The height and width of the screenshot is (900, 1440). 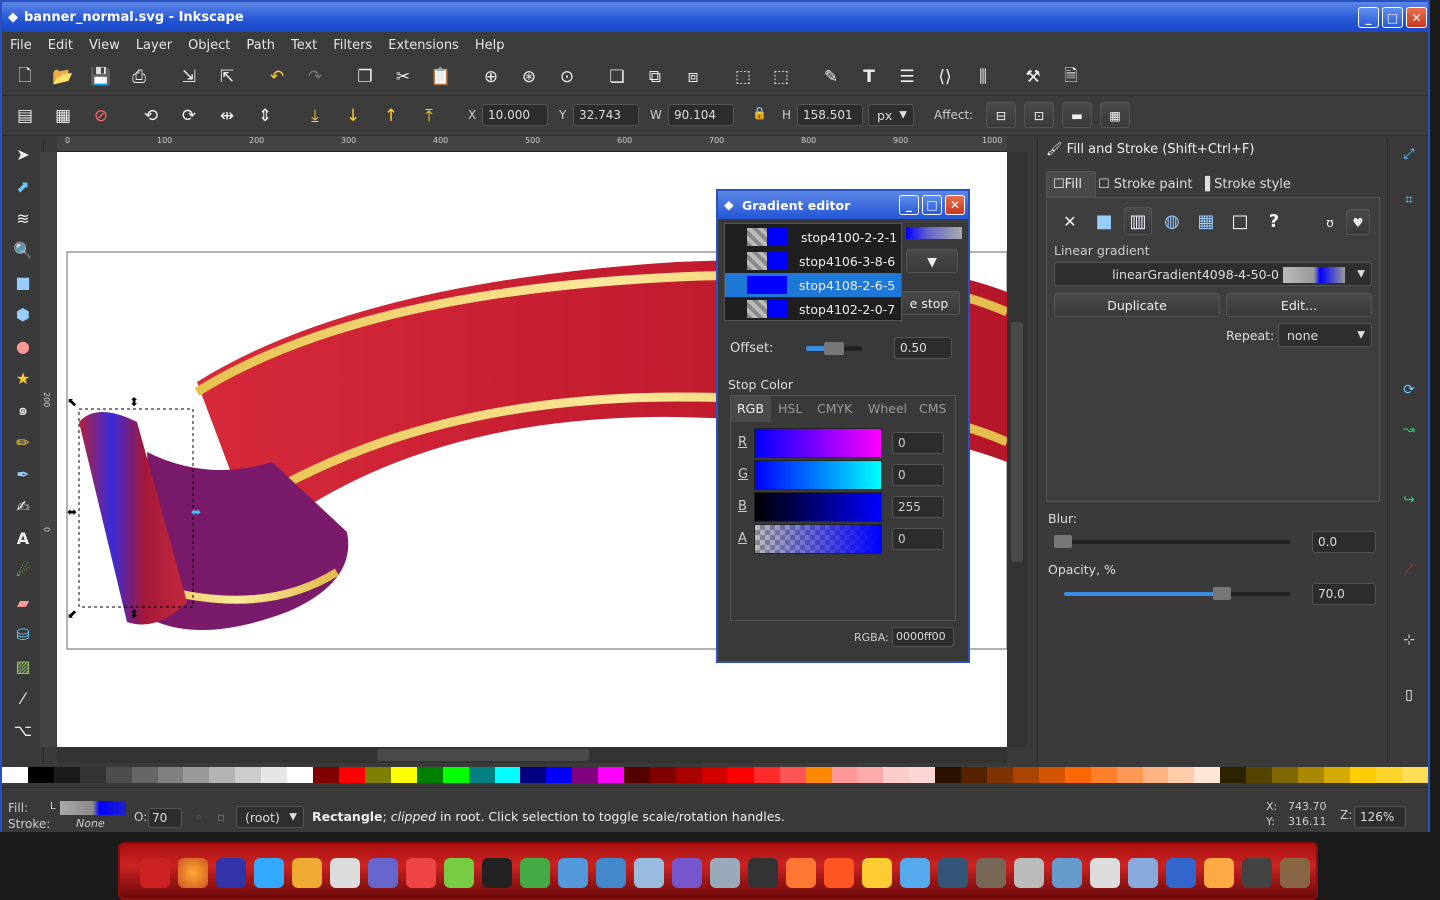 I want to click on swatch-icon: □, so click(x=1240, y=221).